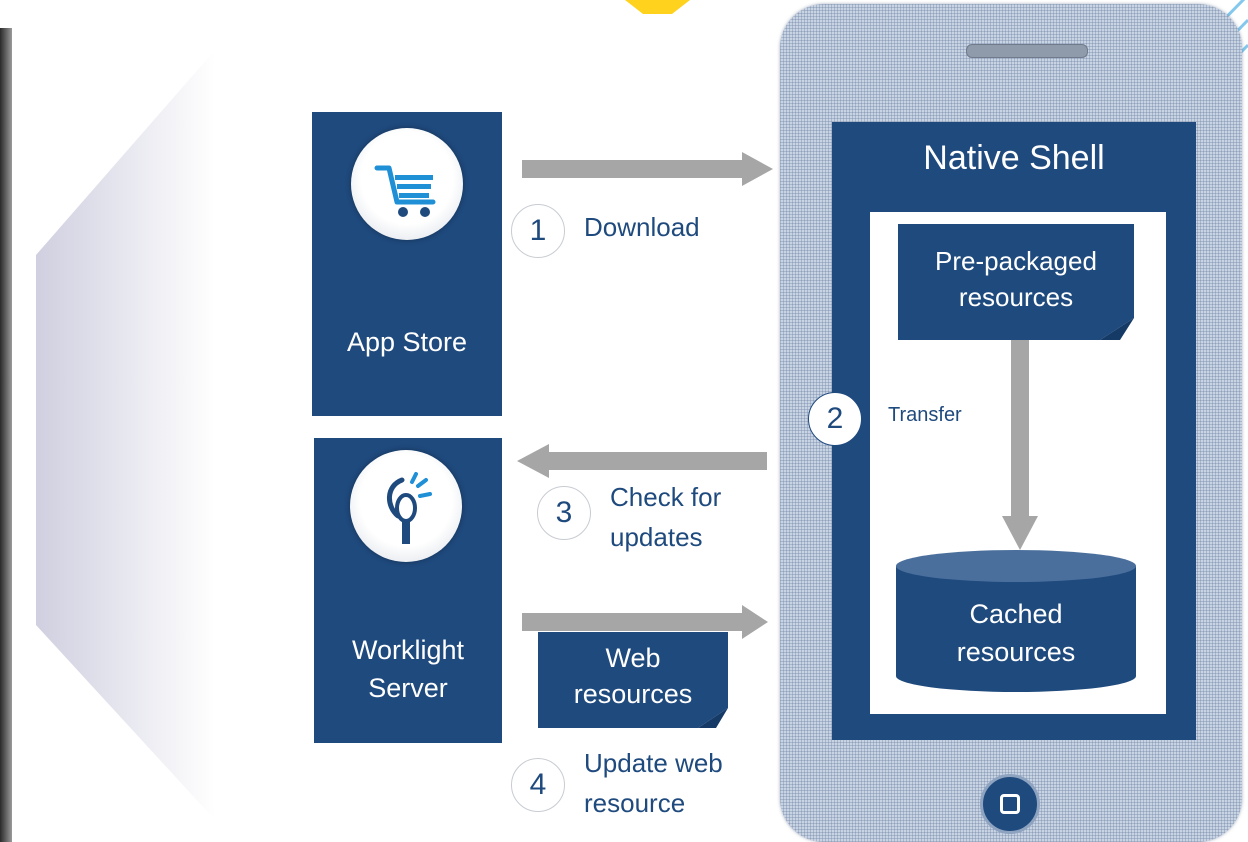 Image resolution: width=1248 pixels, height=842 pixels. Describe the element at coordinates (653, 763) in the screenshot. I see `step-4-label-line1: Update web` at that location.